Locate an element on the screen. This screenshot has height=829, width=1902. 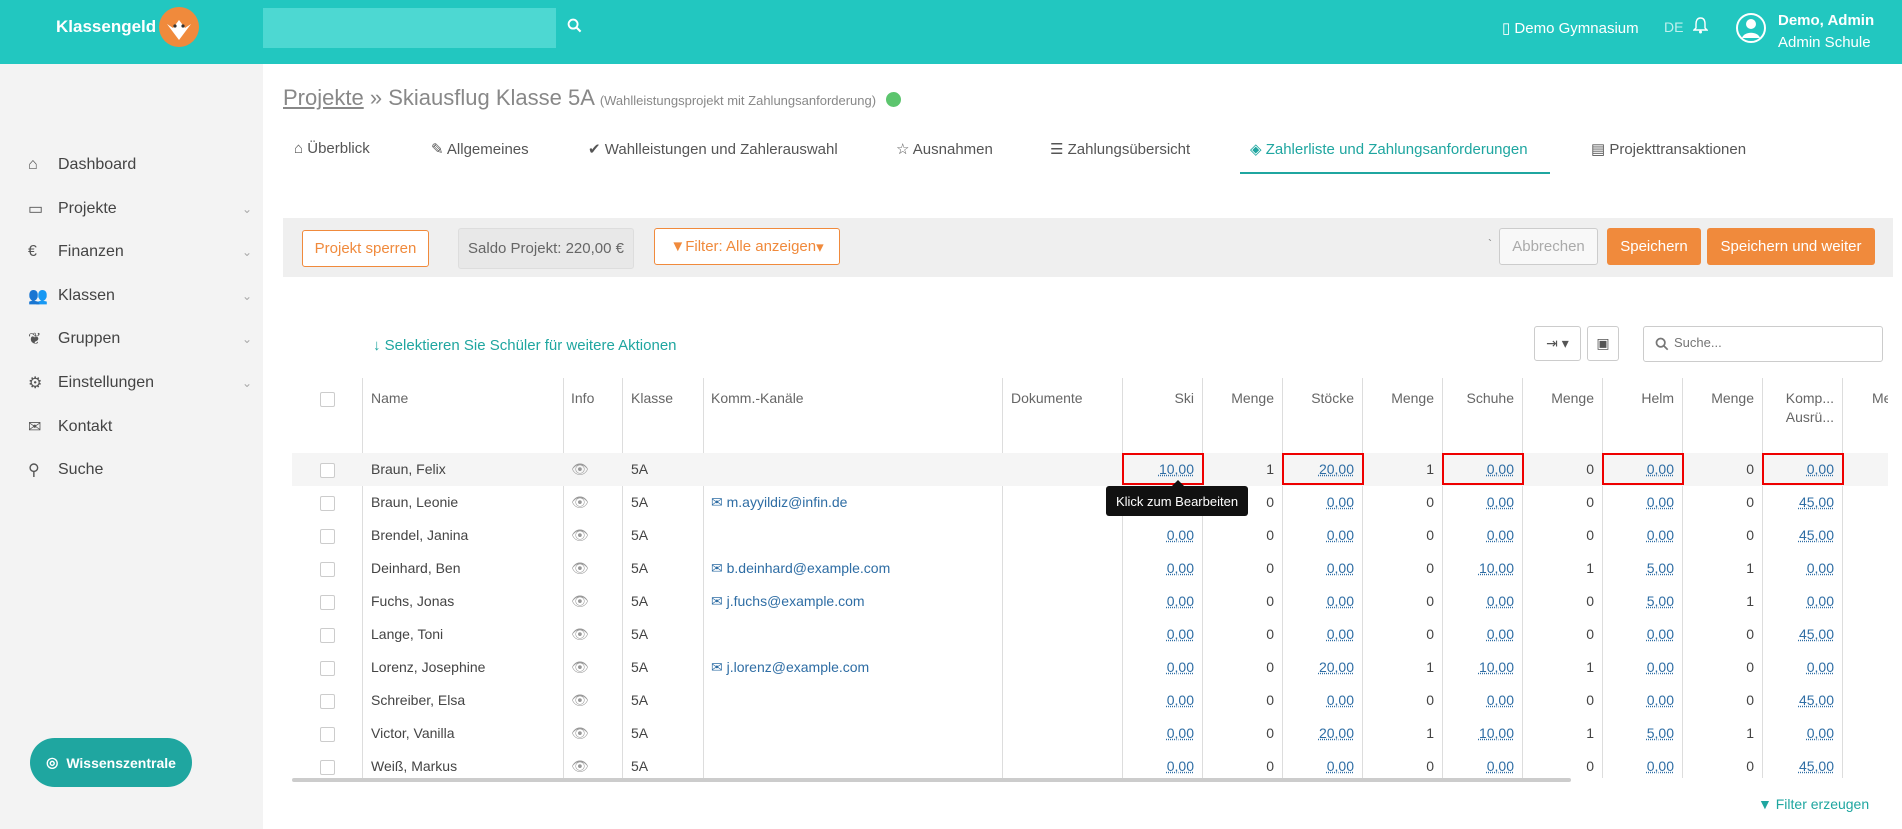
sidebar-item-klassen: 👥 Klassen ⌄ is located at coordinates (140, 296).